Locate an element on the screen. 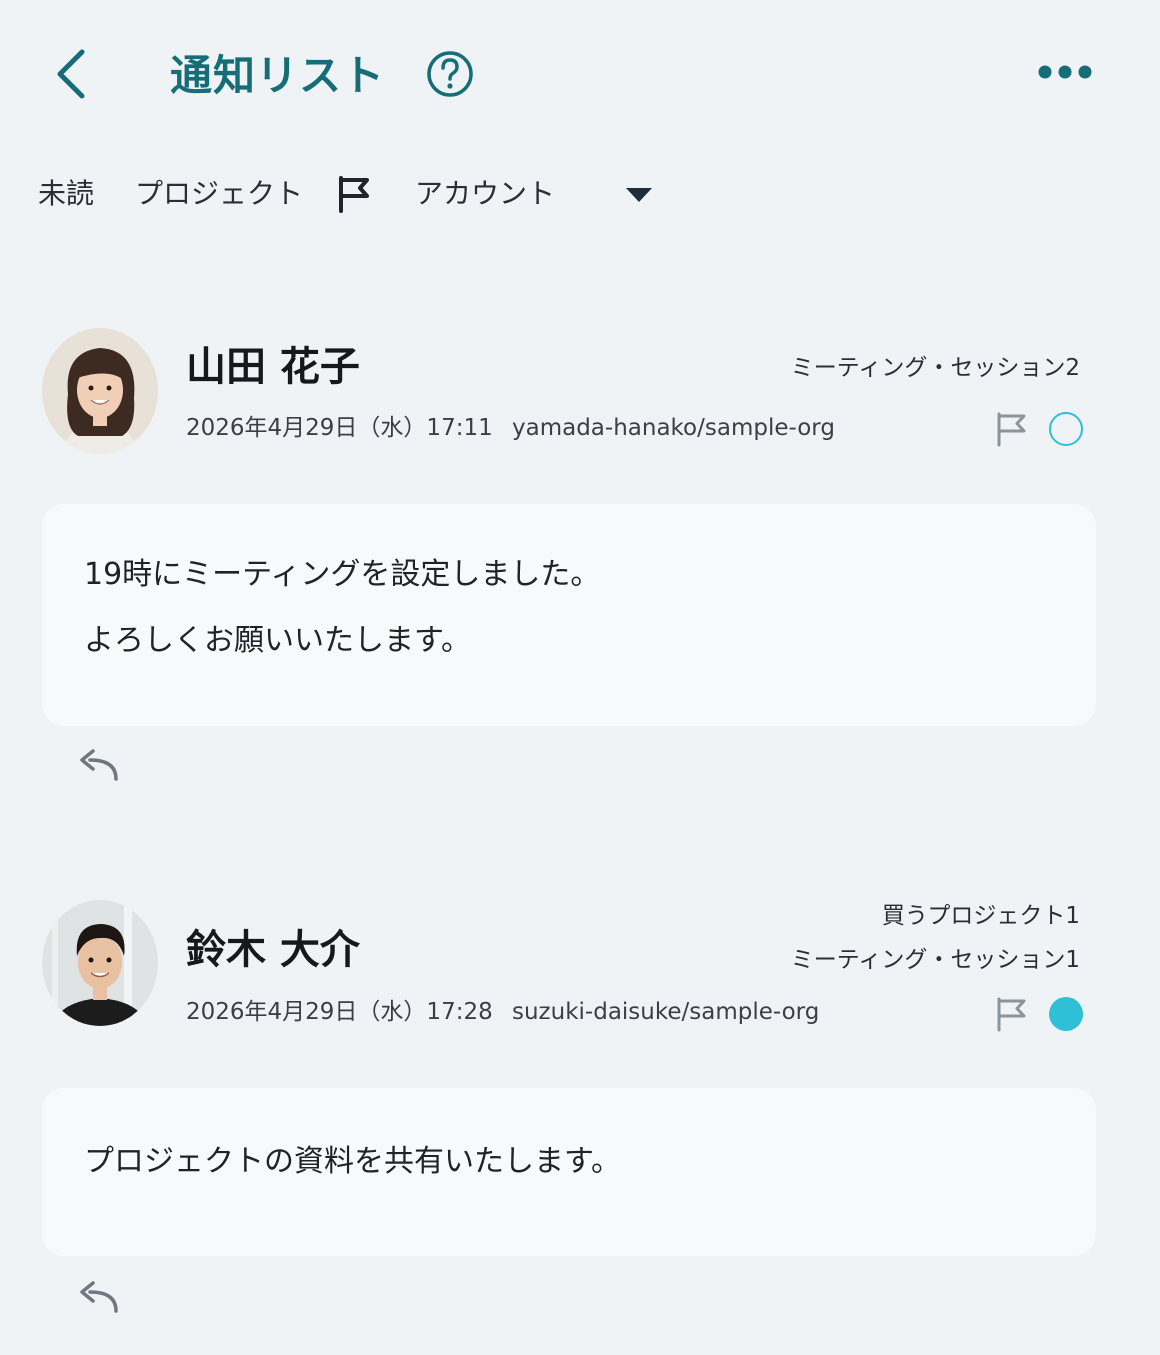 The width and height of the screenshot is (1160, 1355). source-link: yamada-hanako/sample-org is located at coordinates (673, 428).